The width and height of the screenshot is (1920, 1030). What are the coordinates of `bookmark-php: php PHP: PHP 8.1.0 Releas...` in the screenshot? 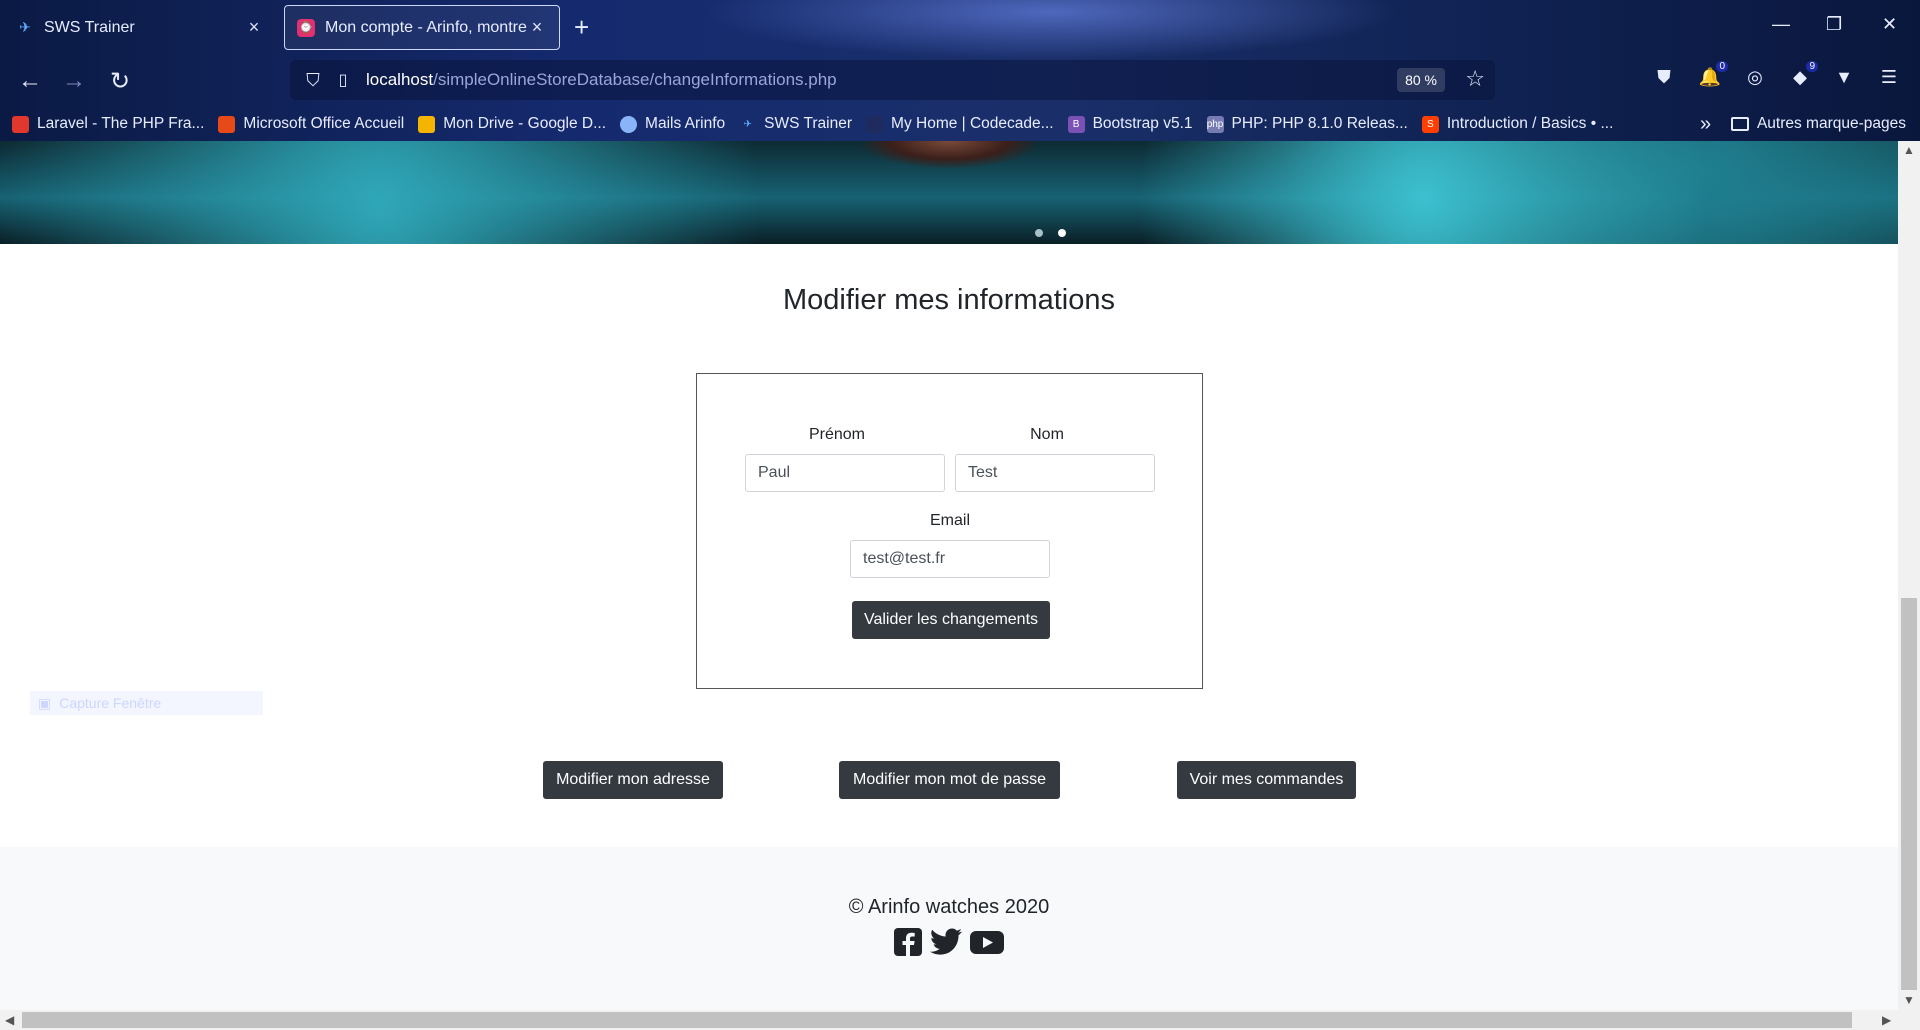 It's located at (1307, 124).